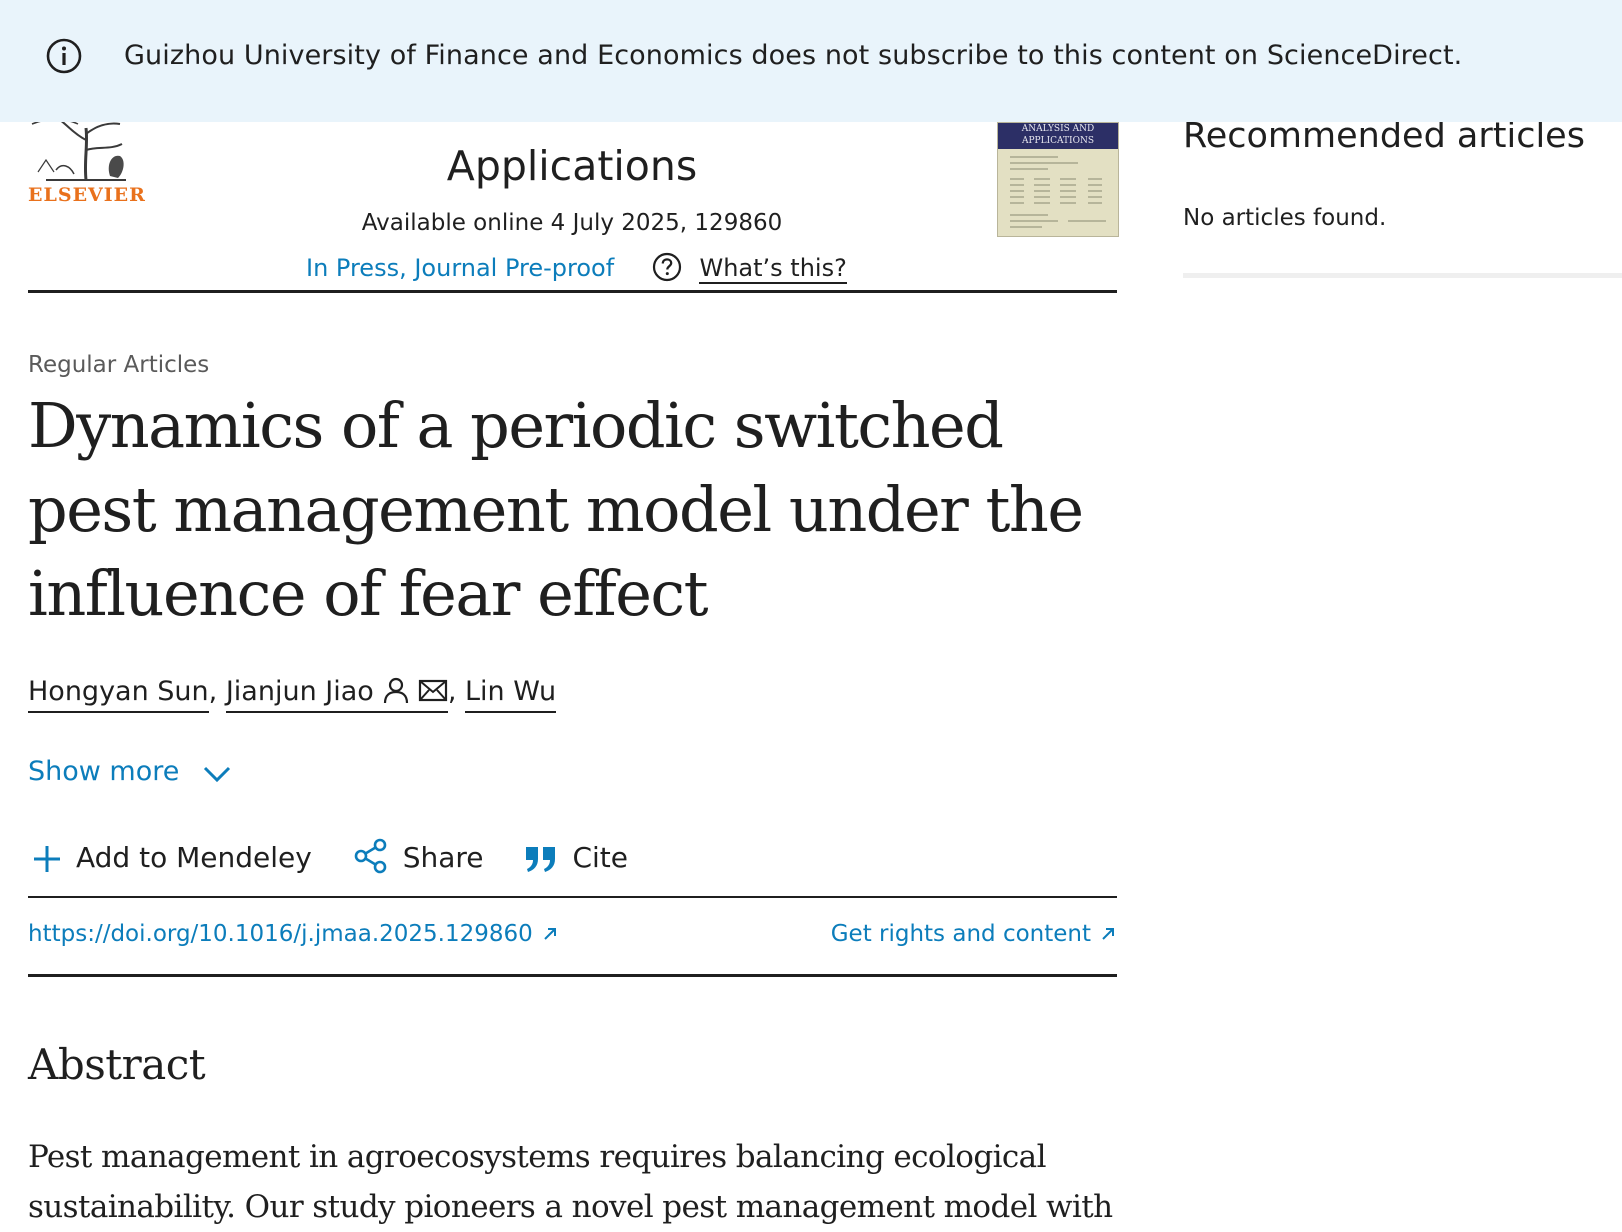 This screenshot has height=1232, width=1622. What do you see at coordinates (346, 856) in the screenshot?
I see `article-actions: Add to Mendeley Share Cite` at bounding box center [346, 856].